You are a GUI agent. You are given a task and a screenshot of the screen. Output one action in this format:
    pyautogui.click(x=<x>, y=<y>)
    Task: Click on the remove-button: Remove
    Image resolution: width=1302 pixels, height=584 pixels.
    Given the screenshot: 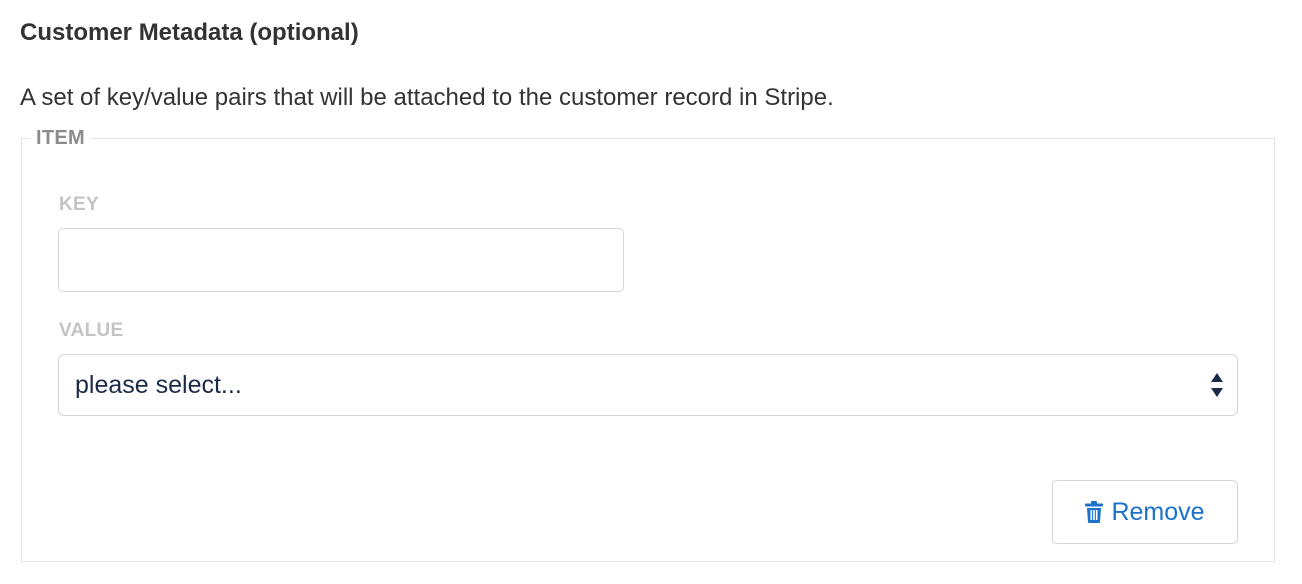 What is the action you would take?
    pyautogui.click(x=1145, y=512)
    